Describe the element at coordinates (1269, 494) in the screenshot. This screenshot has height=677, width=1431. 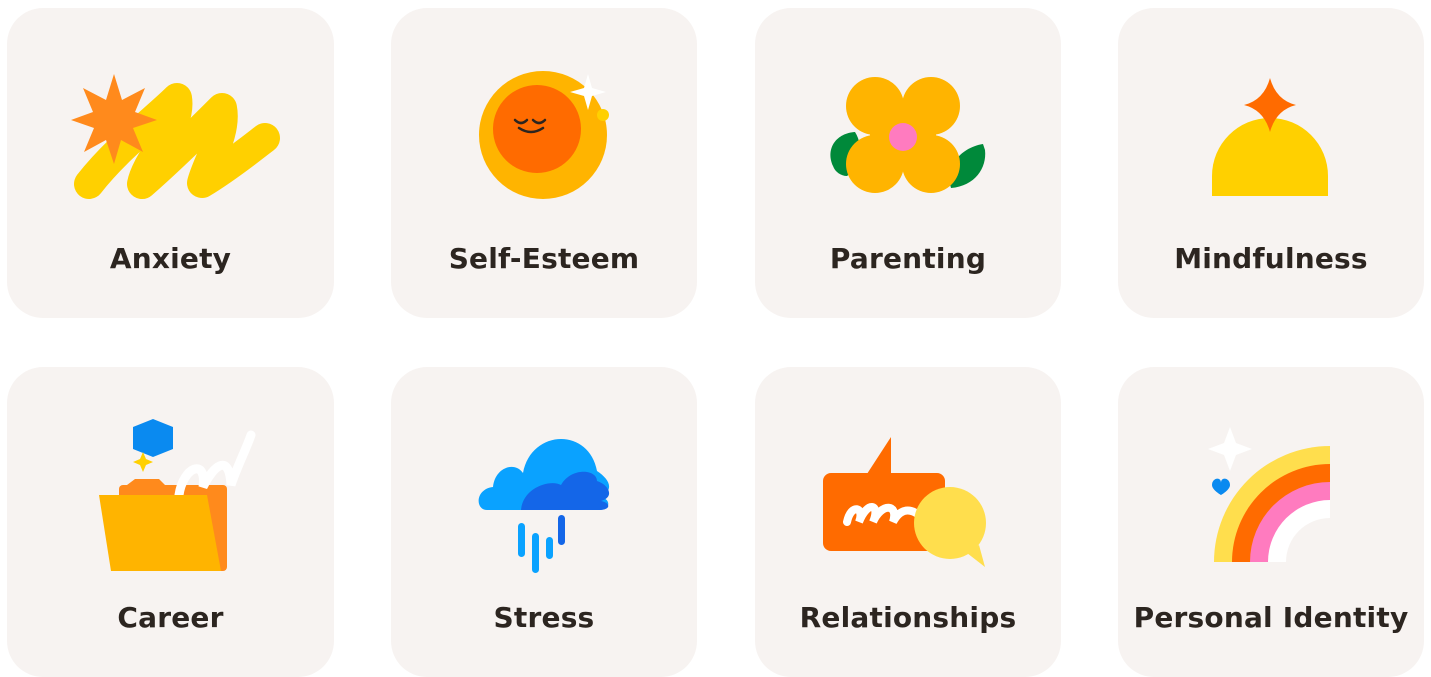
I see `rainbow-icon` at that location.